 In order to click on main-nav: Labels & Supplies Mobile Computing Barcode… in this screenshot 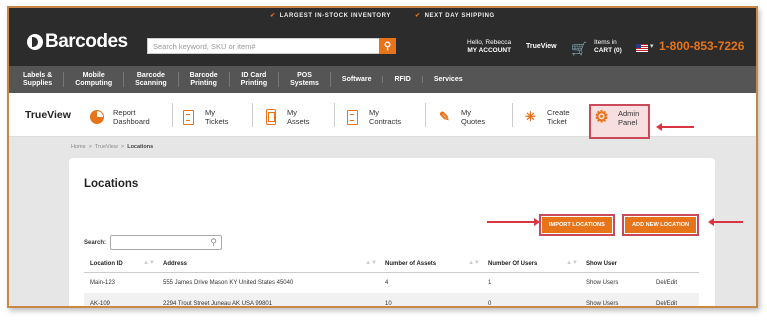, I will do `click(382, 79)`.